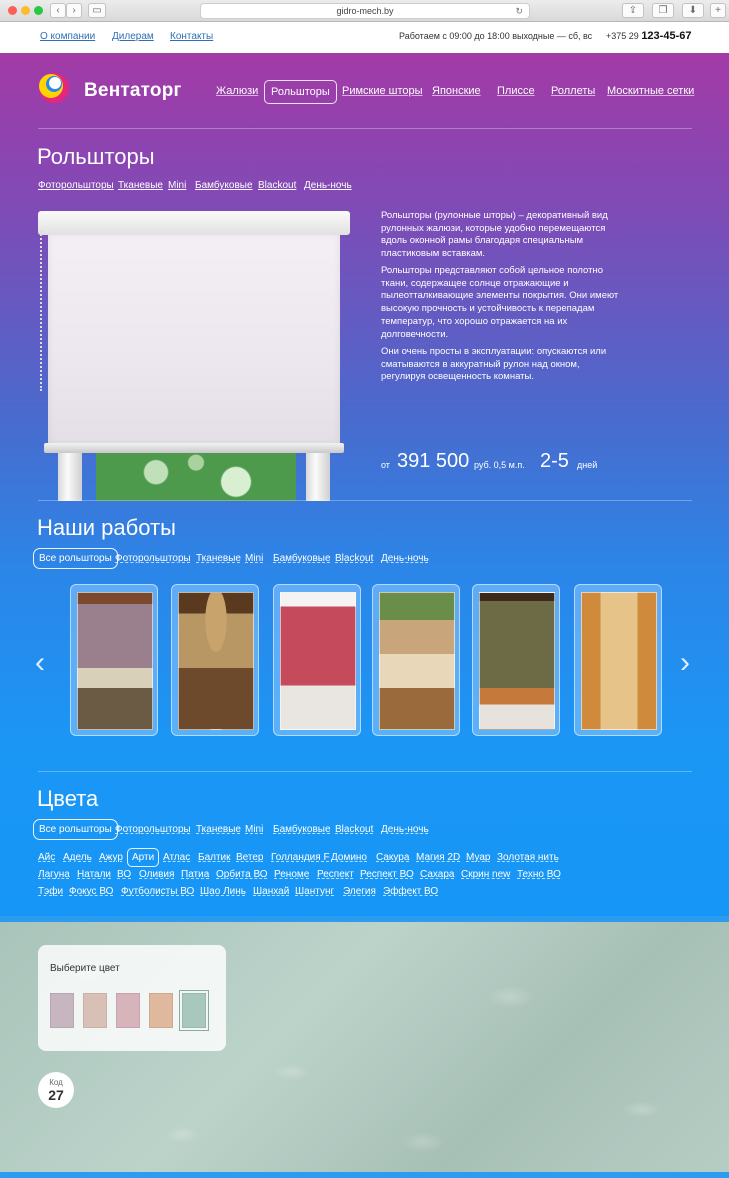 The width and height of the screenshot is (729, 1178). What do you see at coordinates (214, 857) in the screenshot?
I see `color-option: Балтик` at bounding box center [214, 857].